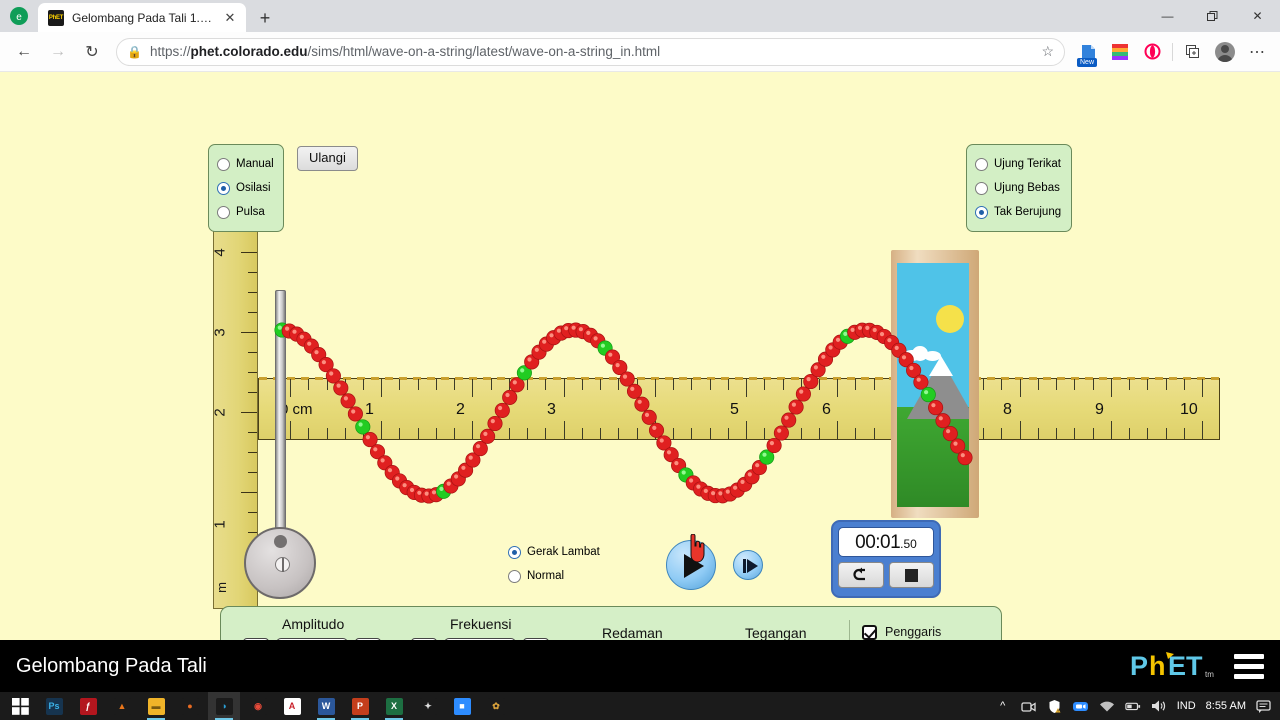 Image resolution: width=1280 pixels, height=720 pixels. What do you see at coordinates (245, 212) in the screenshot?
I see `radio-pulsa: Pulsa` at bounding box center [245, 212].